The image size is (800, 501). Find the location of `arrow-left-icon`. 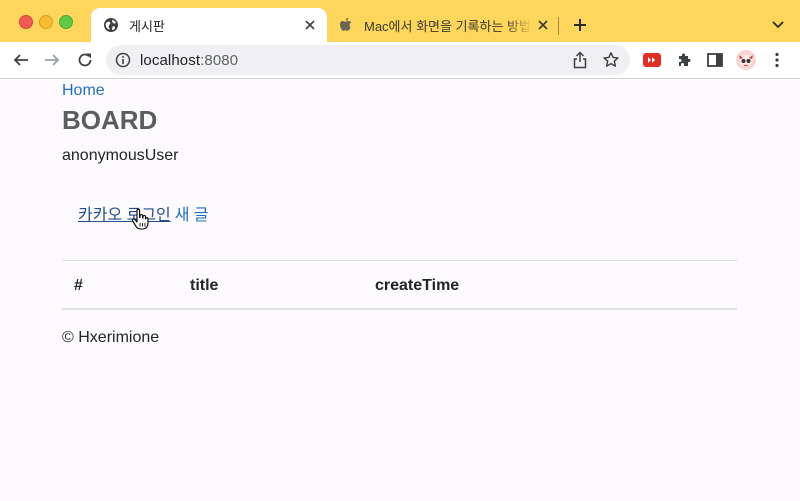

arrow-left-icon is located at coordinates (20, 60).